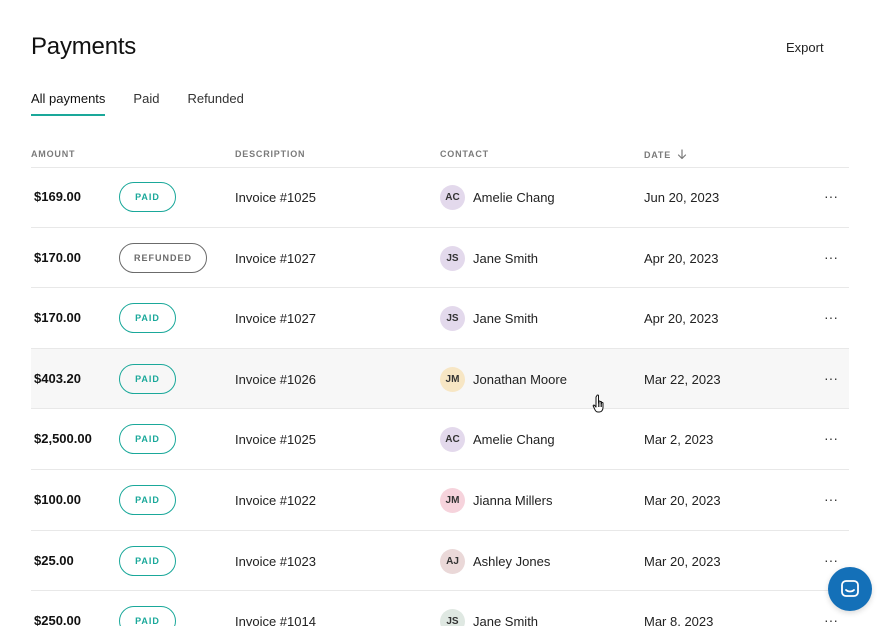  I want to click on table-header: AMOUNT DESCRIPTION CONTACT DATE, so click(440, 157).